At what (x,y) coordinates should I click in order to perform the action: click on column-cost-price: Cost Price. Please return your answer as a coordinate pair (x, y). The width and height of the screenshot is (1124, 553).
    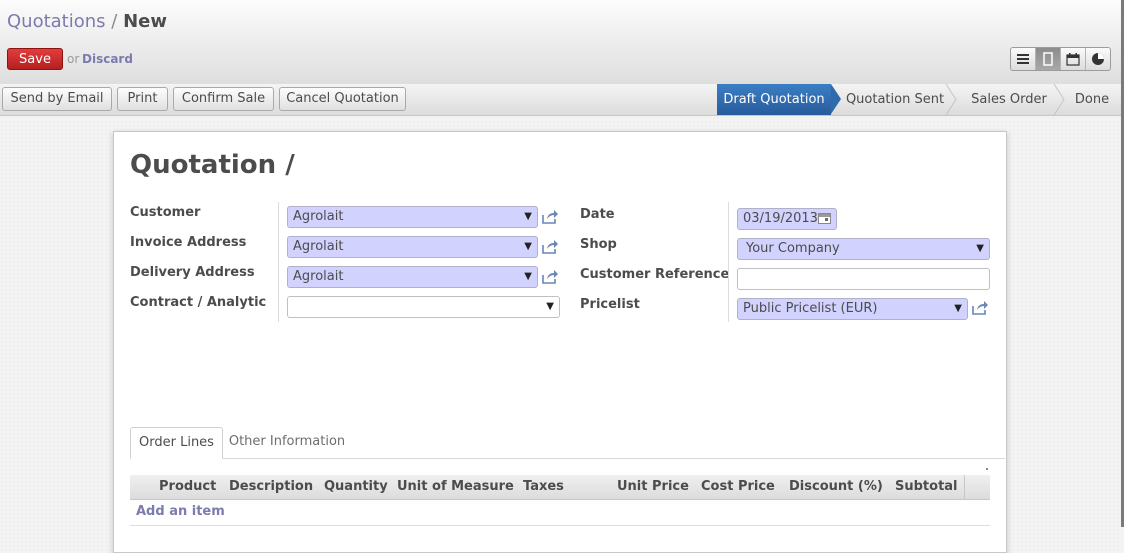
    Looking at the image, I should click on (738, 487).